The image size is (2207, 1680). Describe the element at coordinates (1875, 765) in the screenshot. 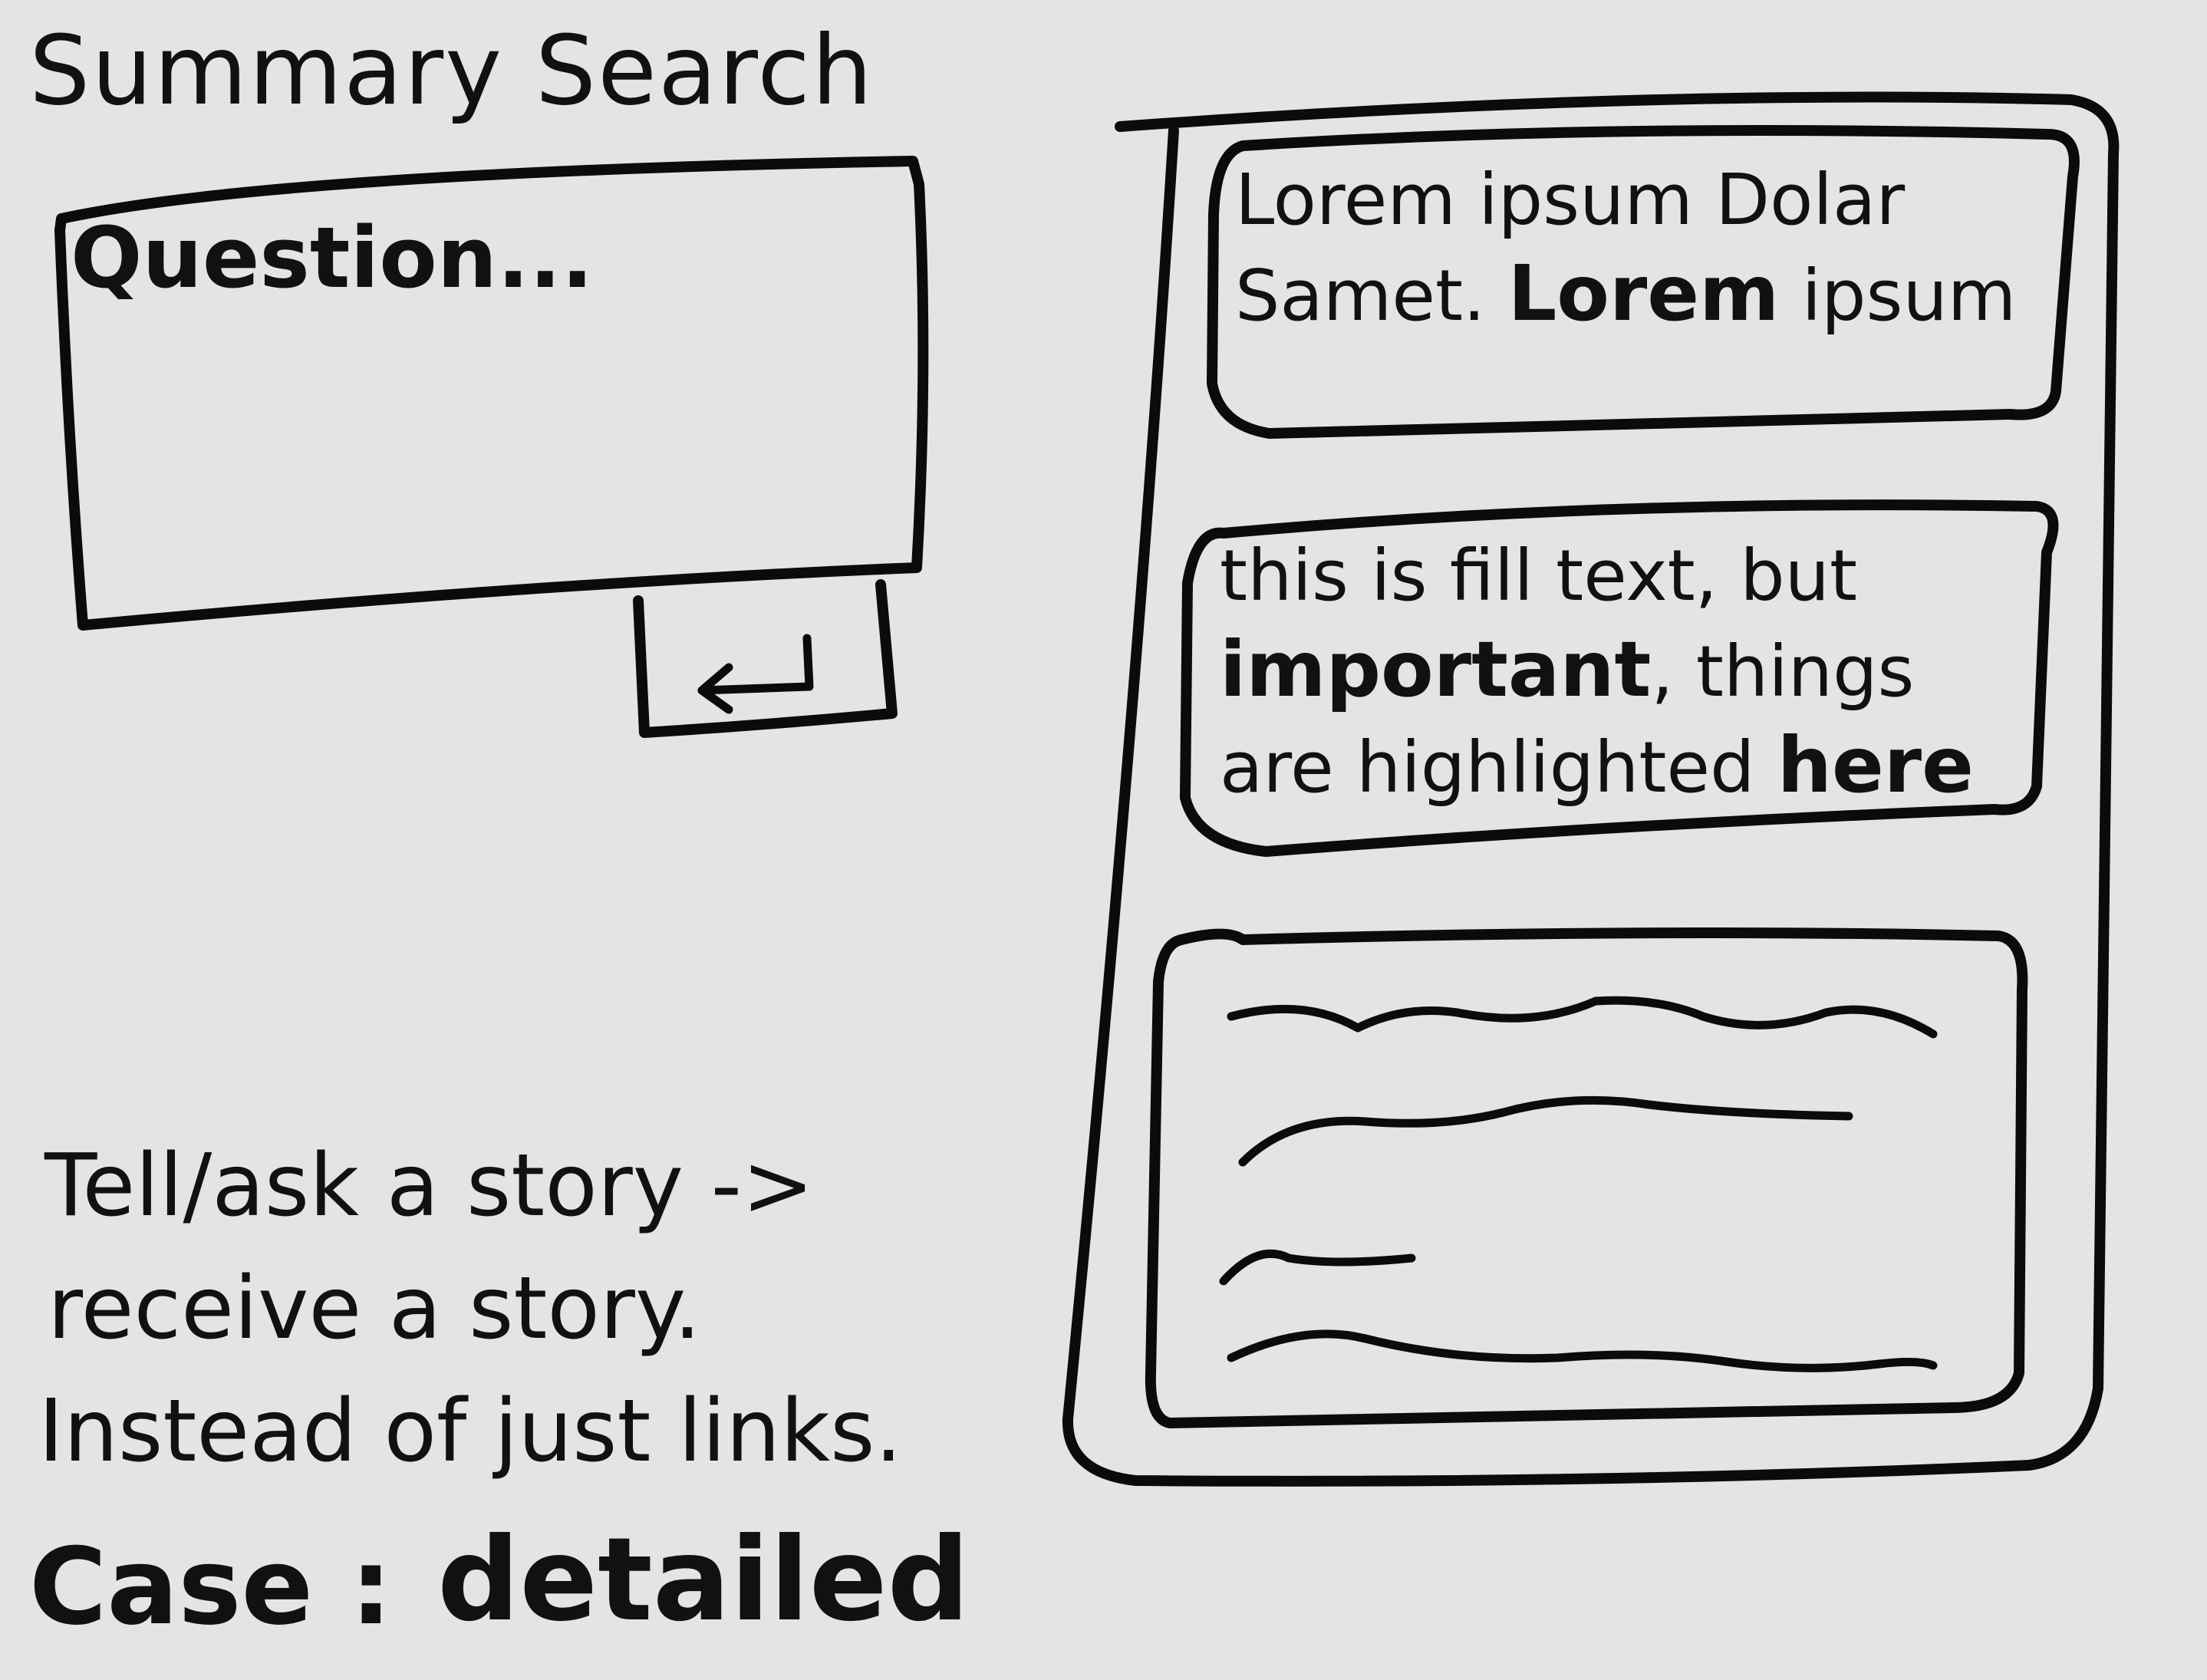

I see `result-card-2-highlight-2: here` at that location.